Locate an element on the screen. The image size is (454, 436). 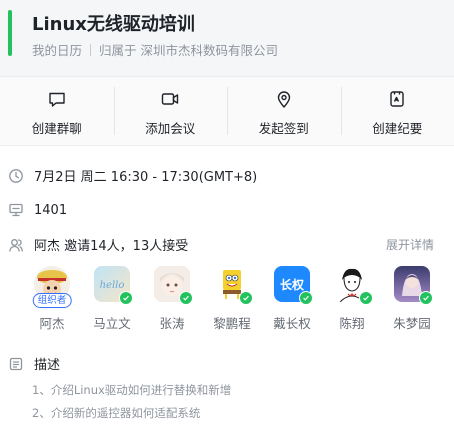
avatar-text: hello is located at coordinates (112, 285).